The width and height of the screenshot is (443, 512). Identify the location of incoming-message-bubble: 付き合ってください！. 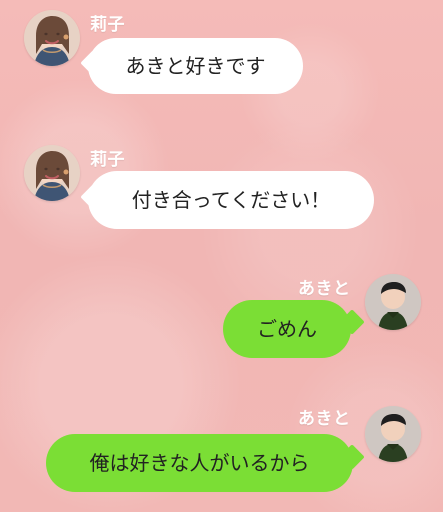
(231, 200).